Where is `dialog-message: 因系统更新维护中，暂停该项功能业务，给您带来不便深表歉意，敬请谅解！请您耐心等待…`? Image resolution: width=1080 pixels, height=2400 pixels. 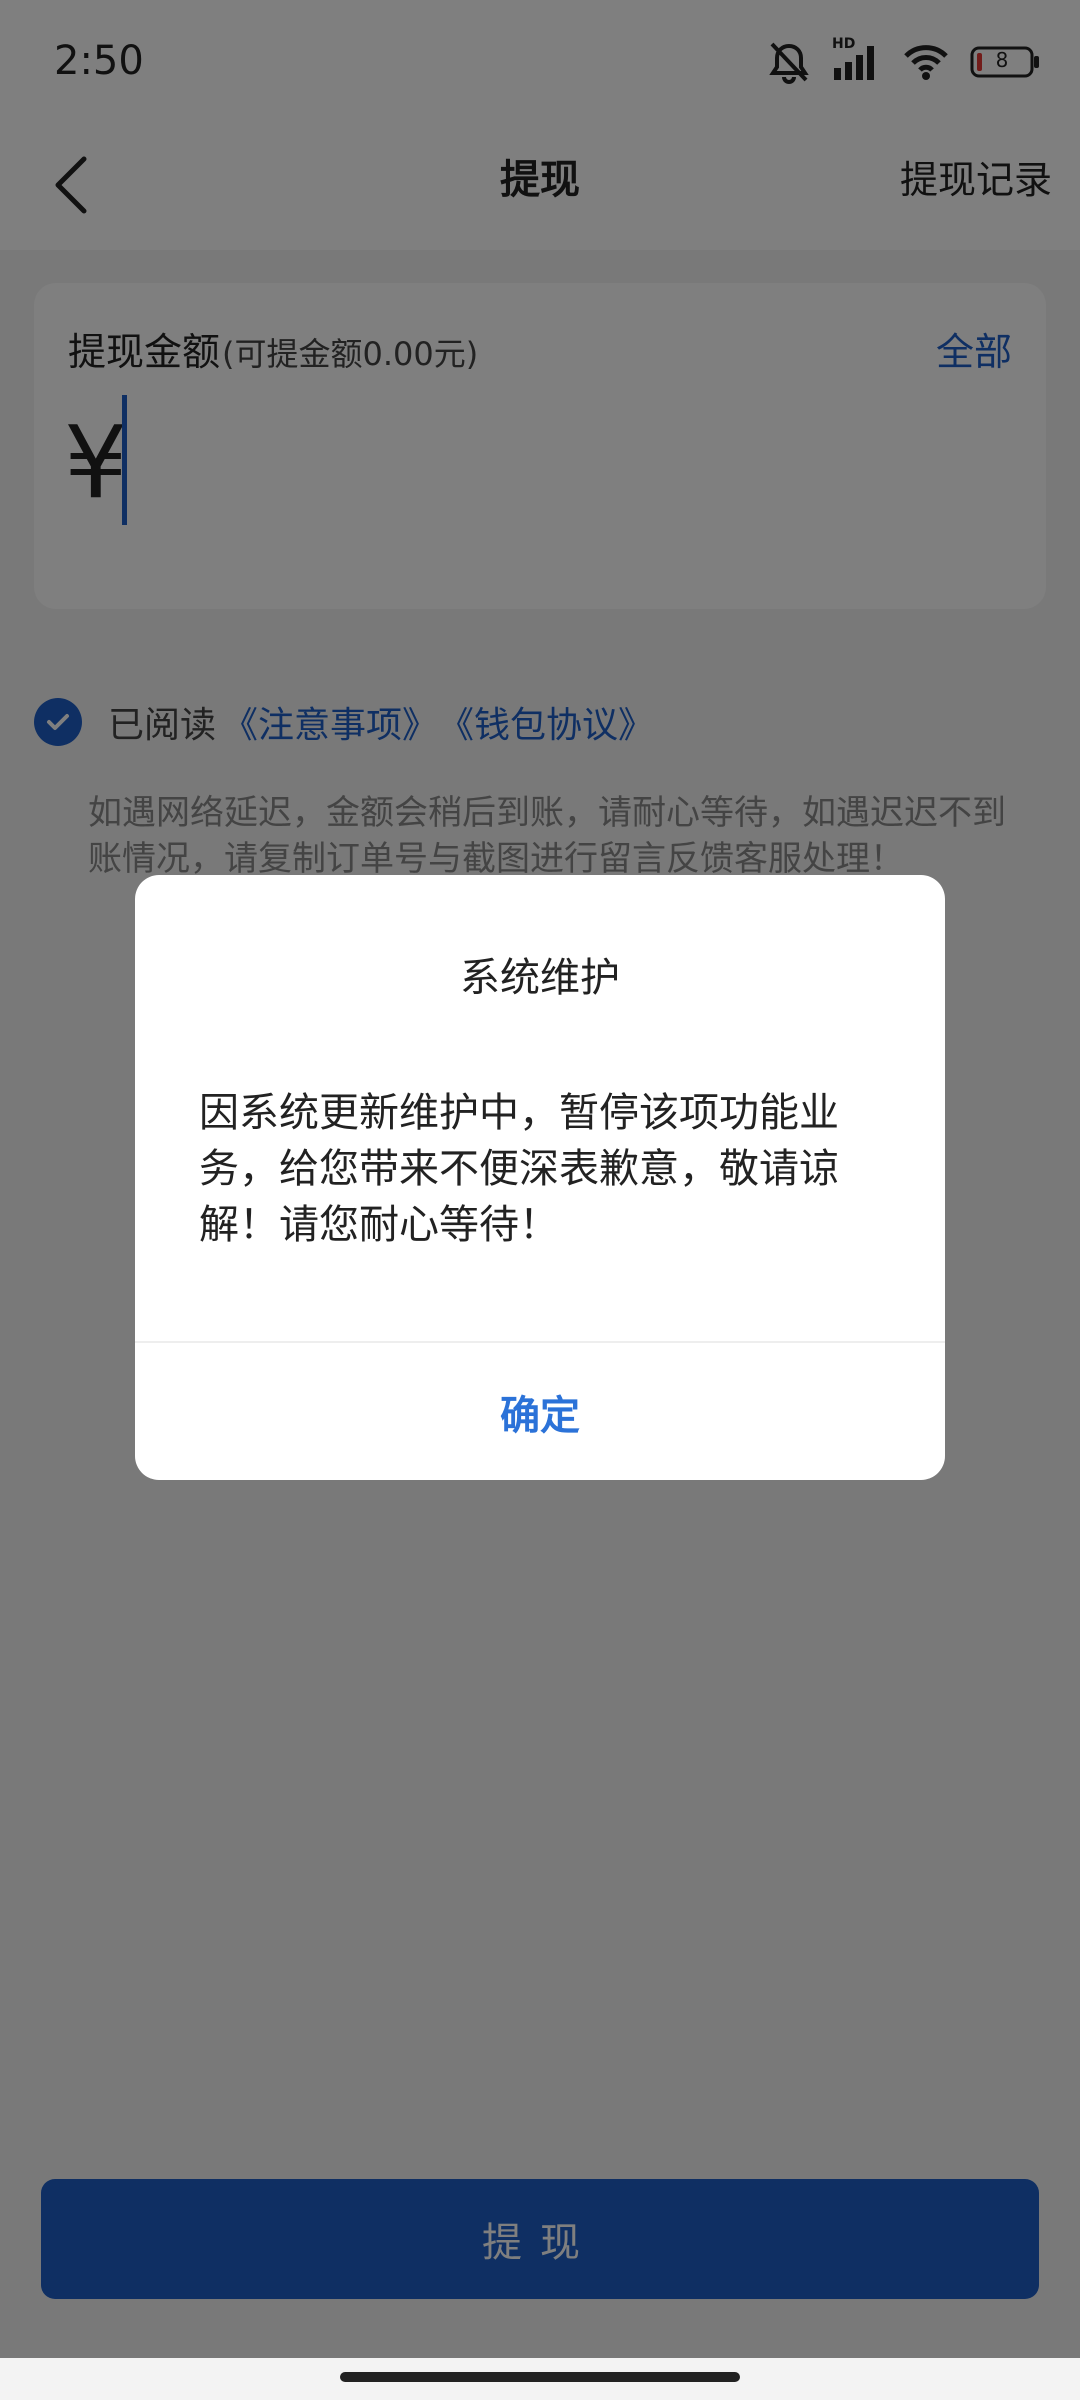 dialog-message: 因系统更新维护中，暂停该项功能业务，给您带来不便深表歉意，敬请谅解！请您耐心等待… is located at coordinates (519, 1169).